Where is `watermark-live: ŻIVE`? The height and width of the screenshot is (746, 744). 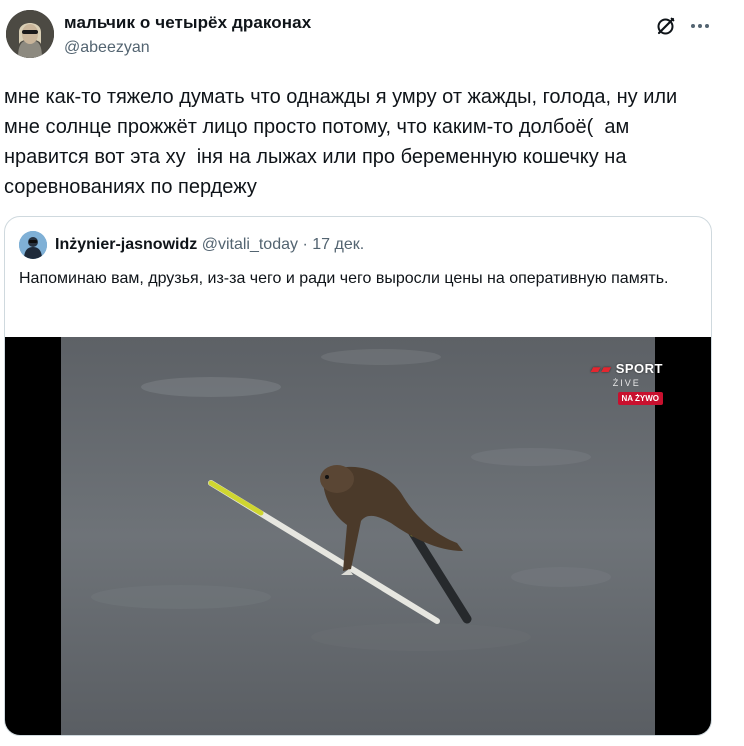 watermark-live: ŻIVE is located at coordinates (626, 383).